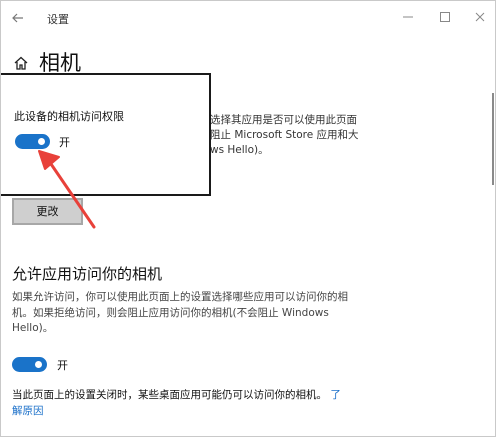 This screenshot has width=496, height=437. I want to click on scrollbar-thumb, so click(493, 139).